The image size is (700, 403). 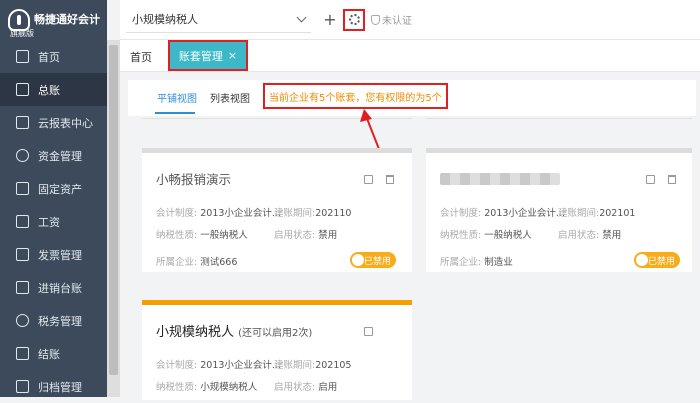 I want to click on card-title: 小畅报销演示, so click(x=194, y=179).